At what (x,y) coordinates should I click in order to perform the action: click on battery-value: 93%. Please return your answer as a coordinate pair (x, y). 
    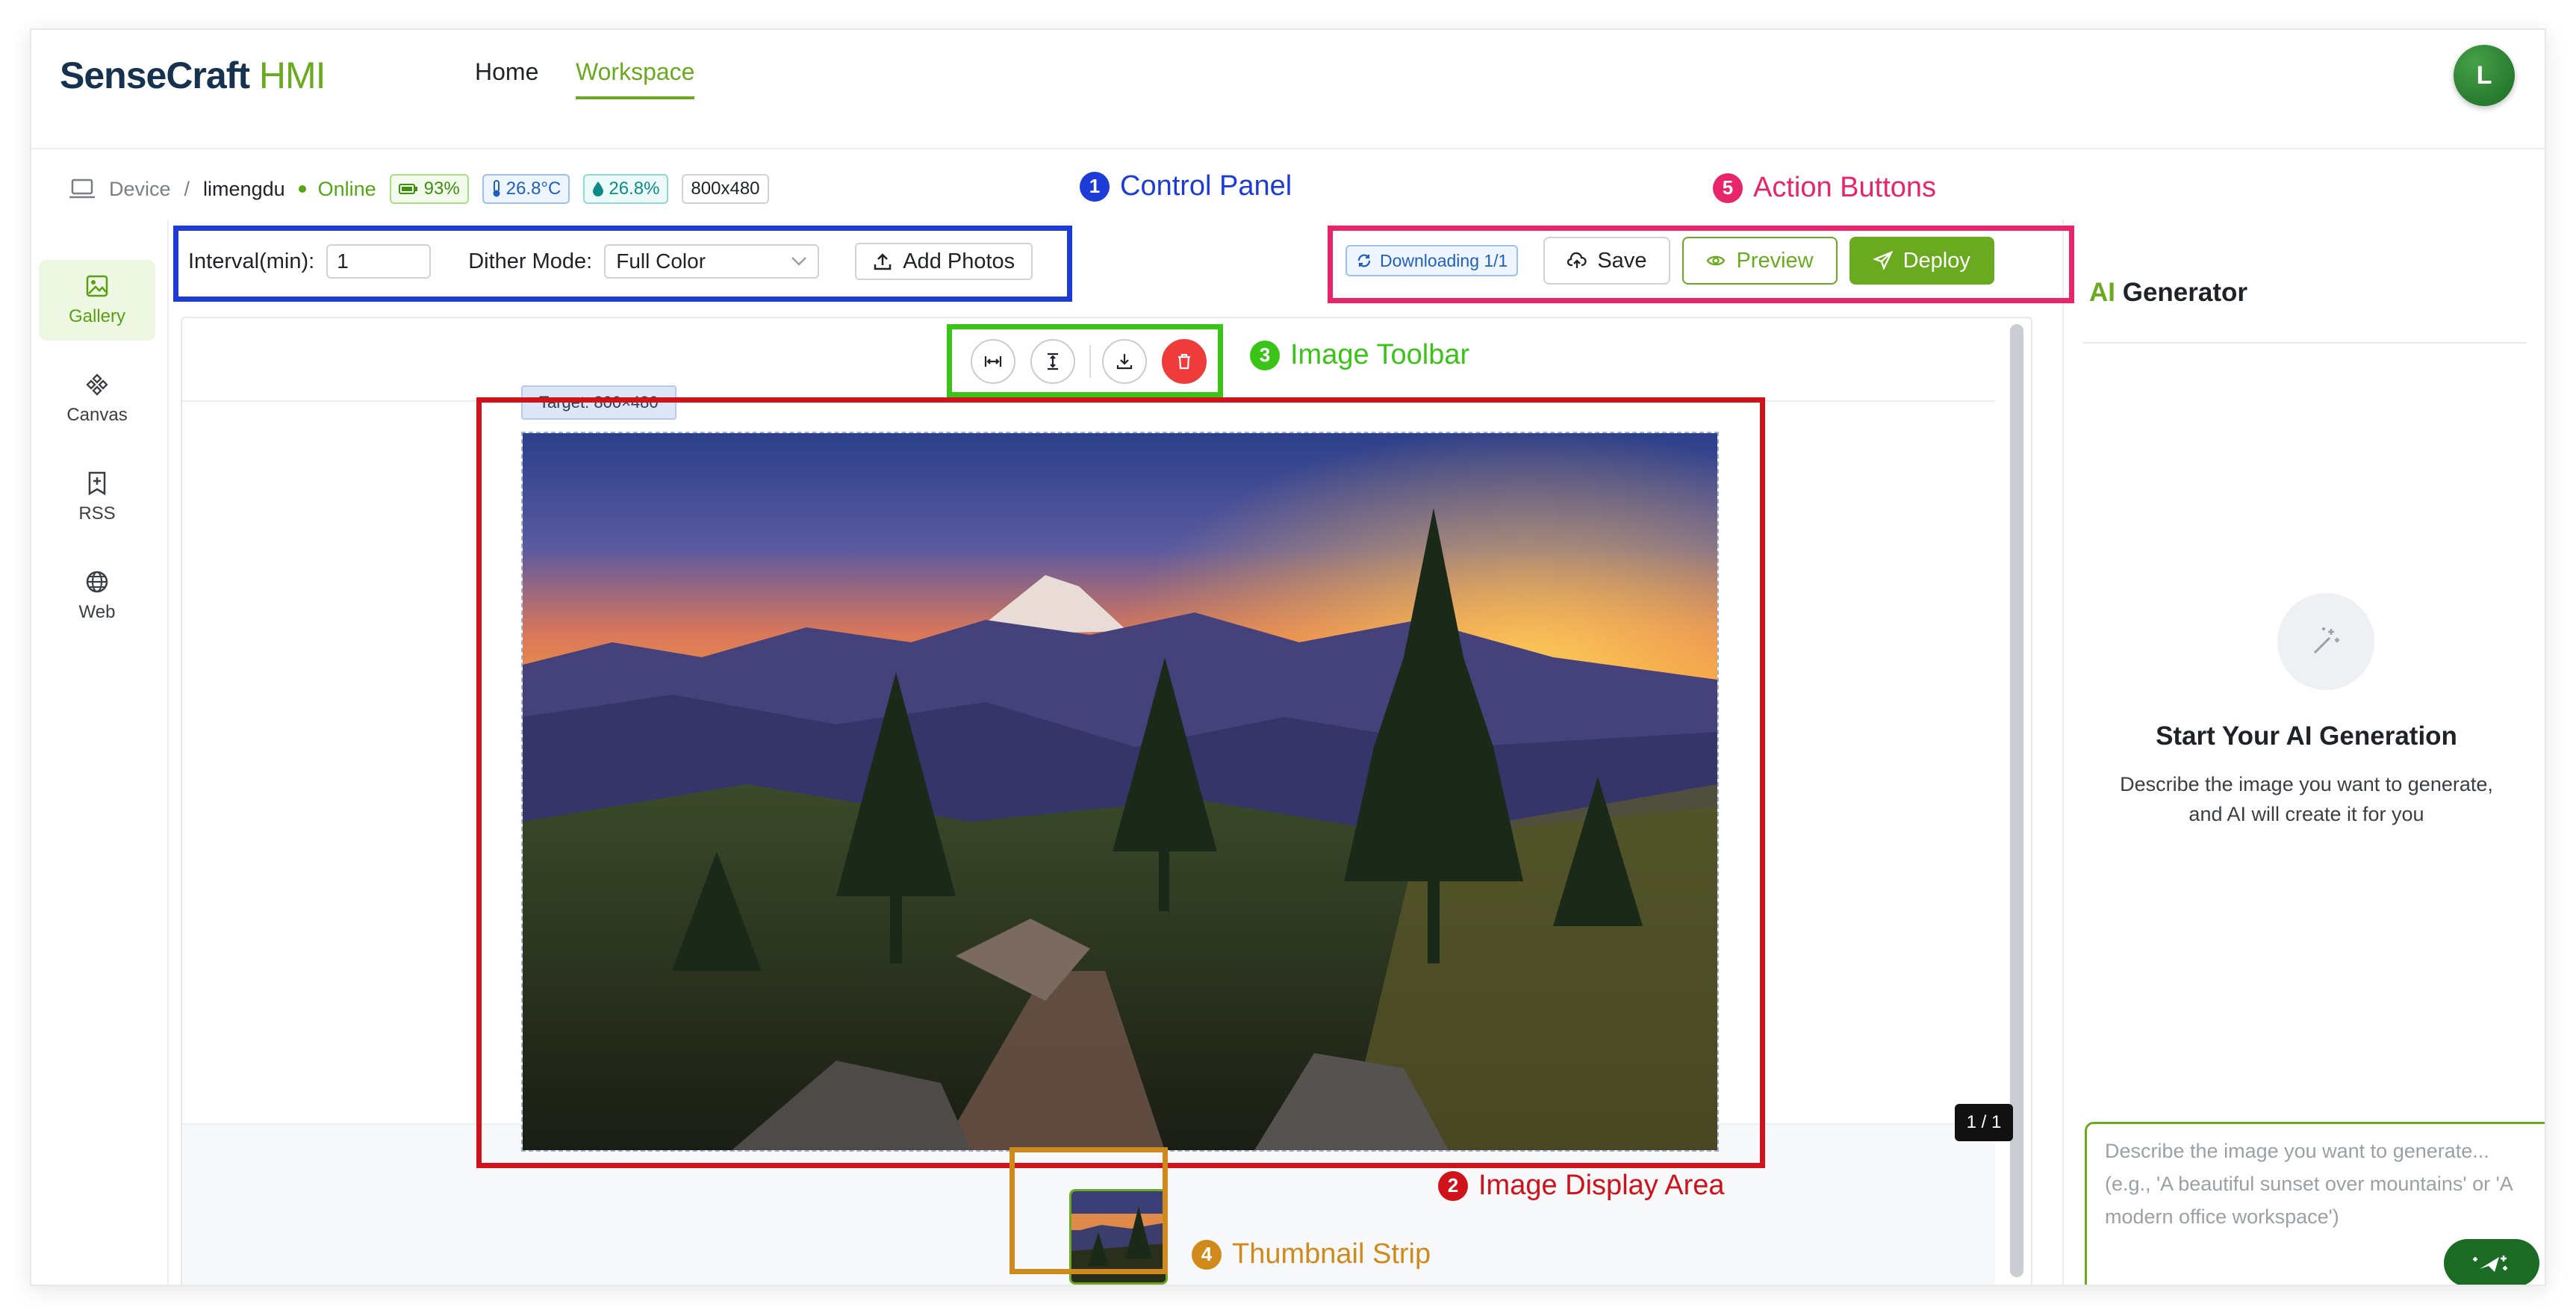
    Looking at the image, I should click on (441, 189).